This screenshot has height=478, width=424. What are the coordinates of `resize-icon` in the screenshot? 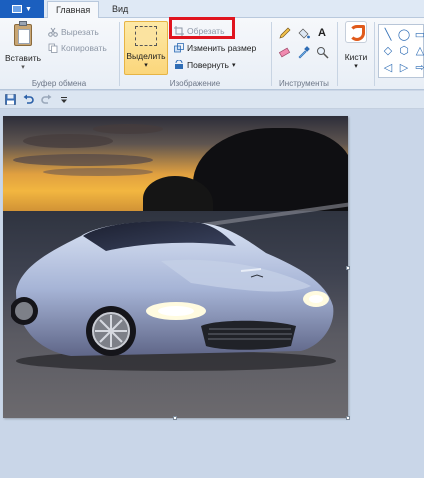 It's located at (179, 47).